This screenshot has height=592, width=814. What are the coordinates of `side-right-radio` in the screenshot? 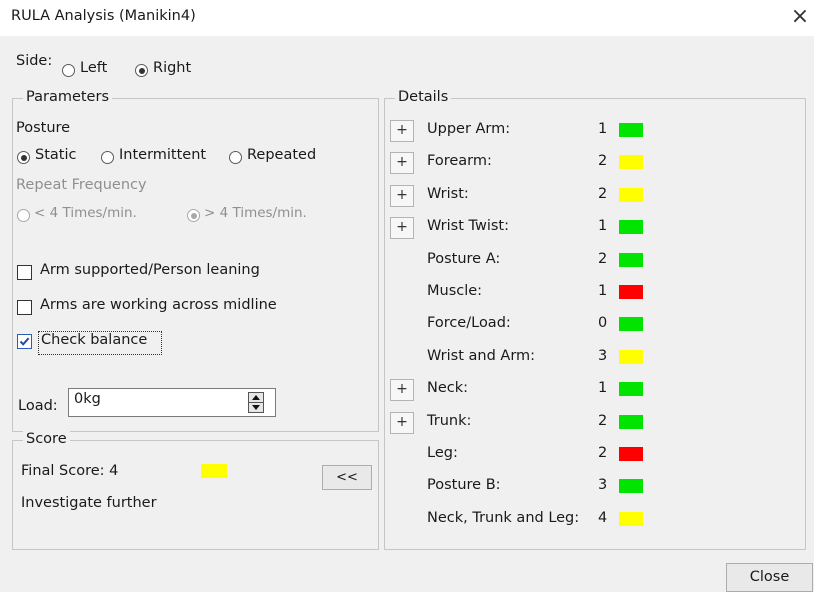 It's located at (141, 70).